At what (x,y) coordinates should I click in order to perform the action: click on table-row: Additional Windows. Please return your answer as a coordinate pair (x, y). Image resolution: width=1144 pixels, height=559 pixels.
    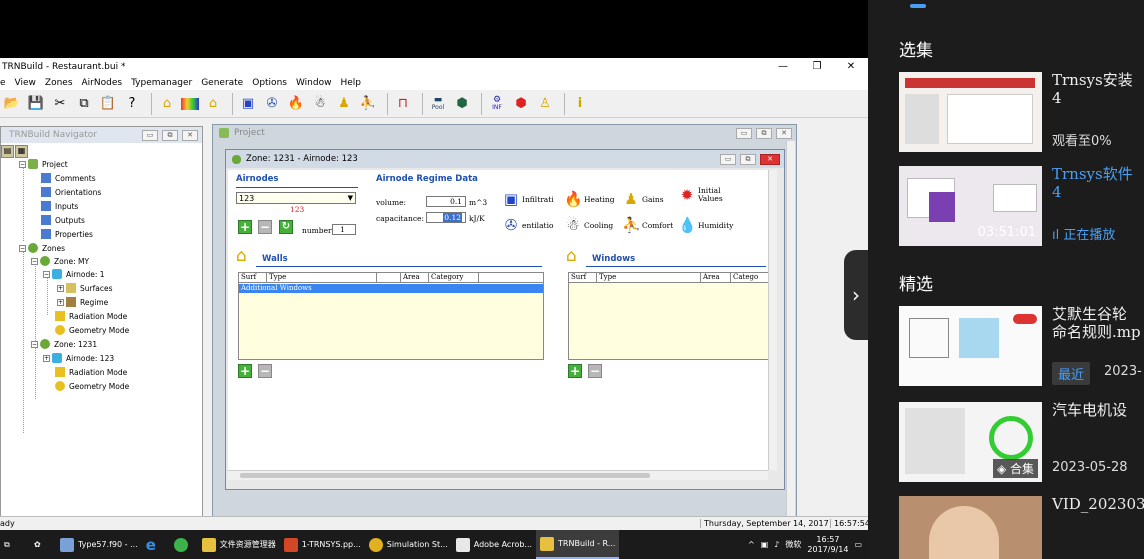
    Looking at the image, I should click on (391, 288).